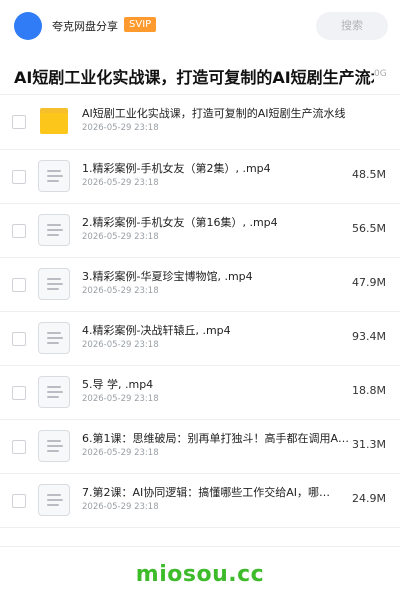  I want to click on watermark: miosou.cc, so click(200, 574).